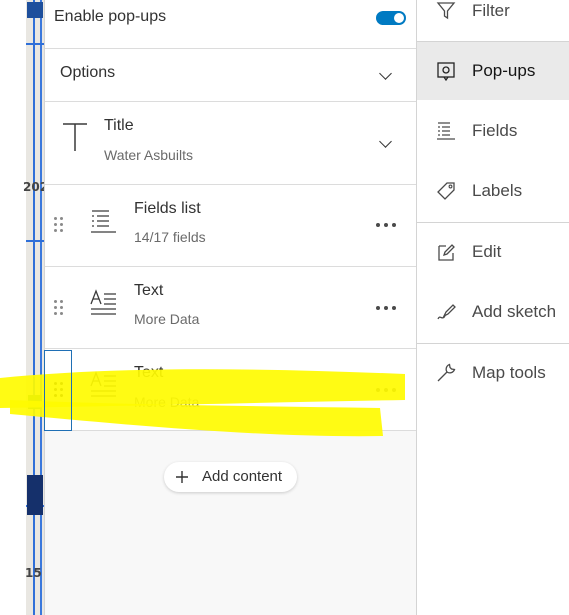  What do you see at coordinates (230, 75) in the screenshot?
I see `options-row: Options` at bounding box center [230, 75].